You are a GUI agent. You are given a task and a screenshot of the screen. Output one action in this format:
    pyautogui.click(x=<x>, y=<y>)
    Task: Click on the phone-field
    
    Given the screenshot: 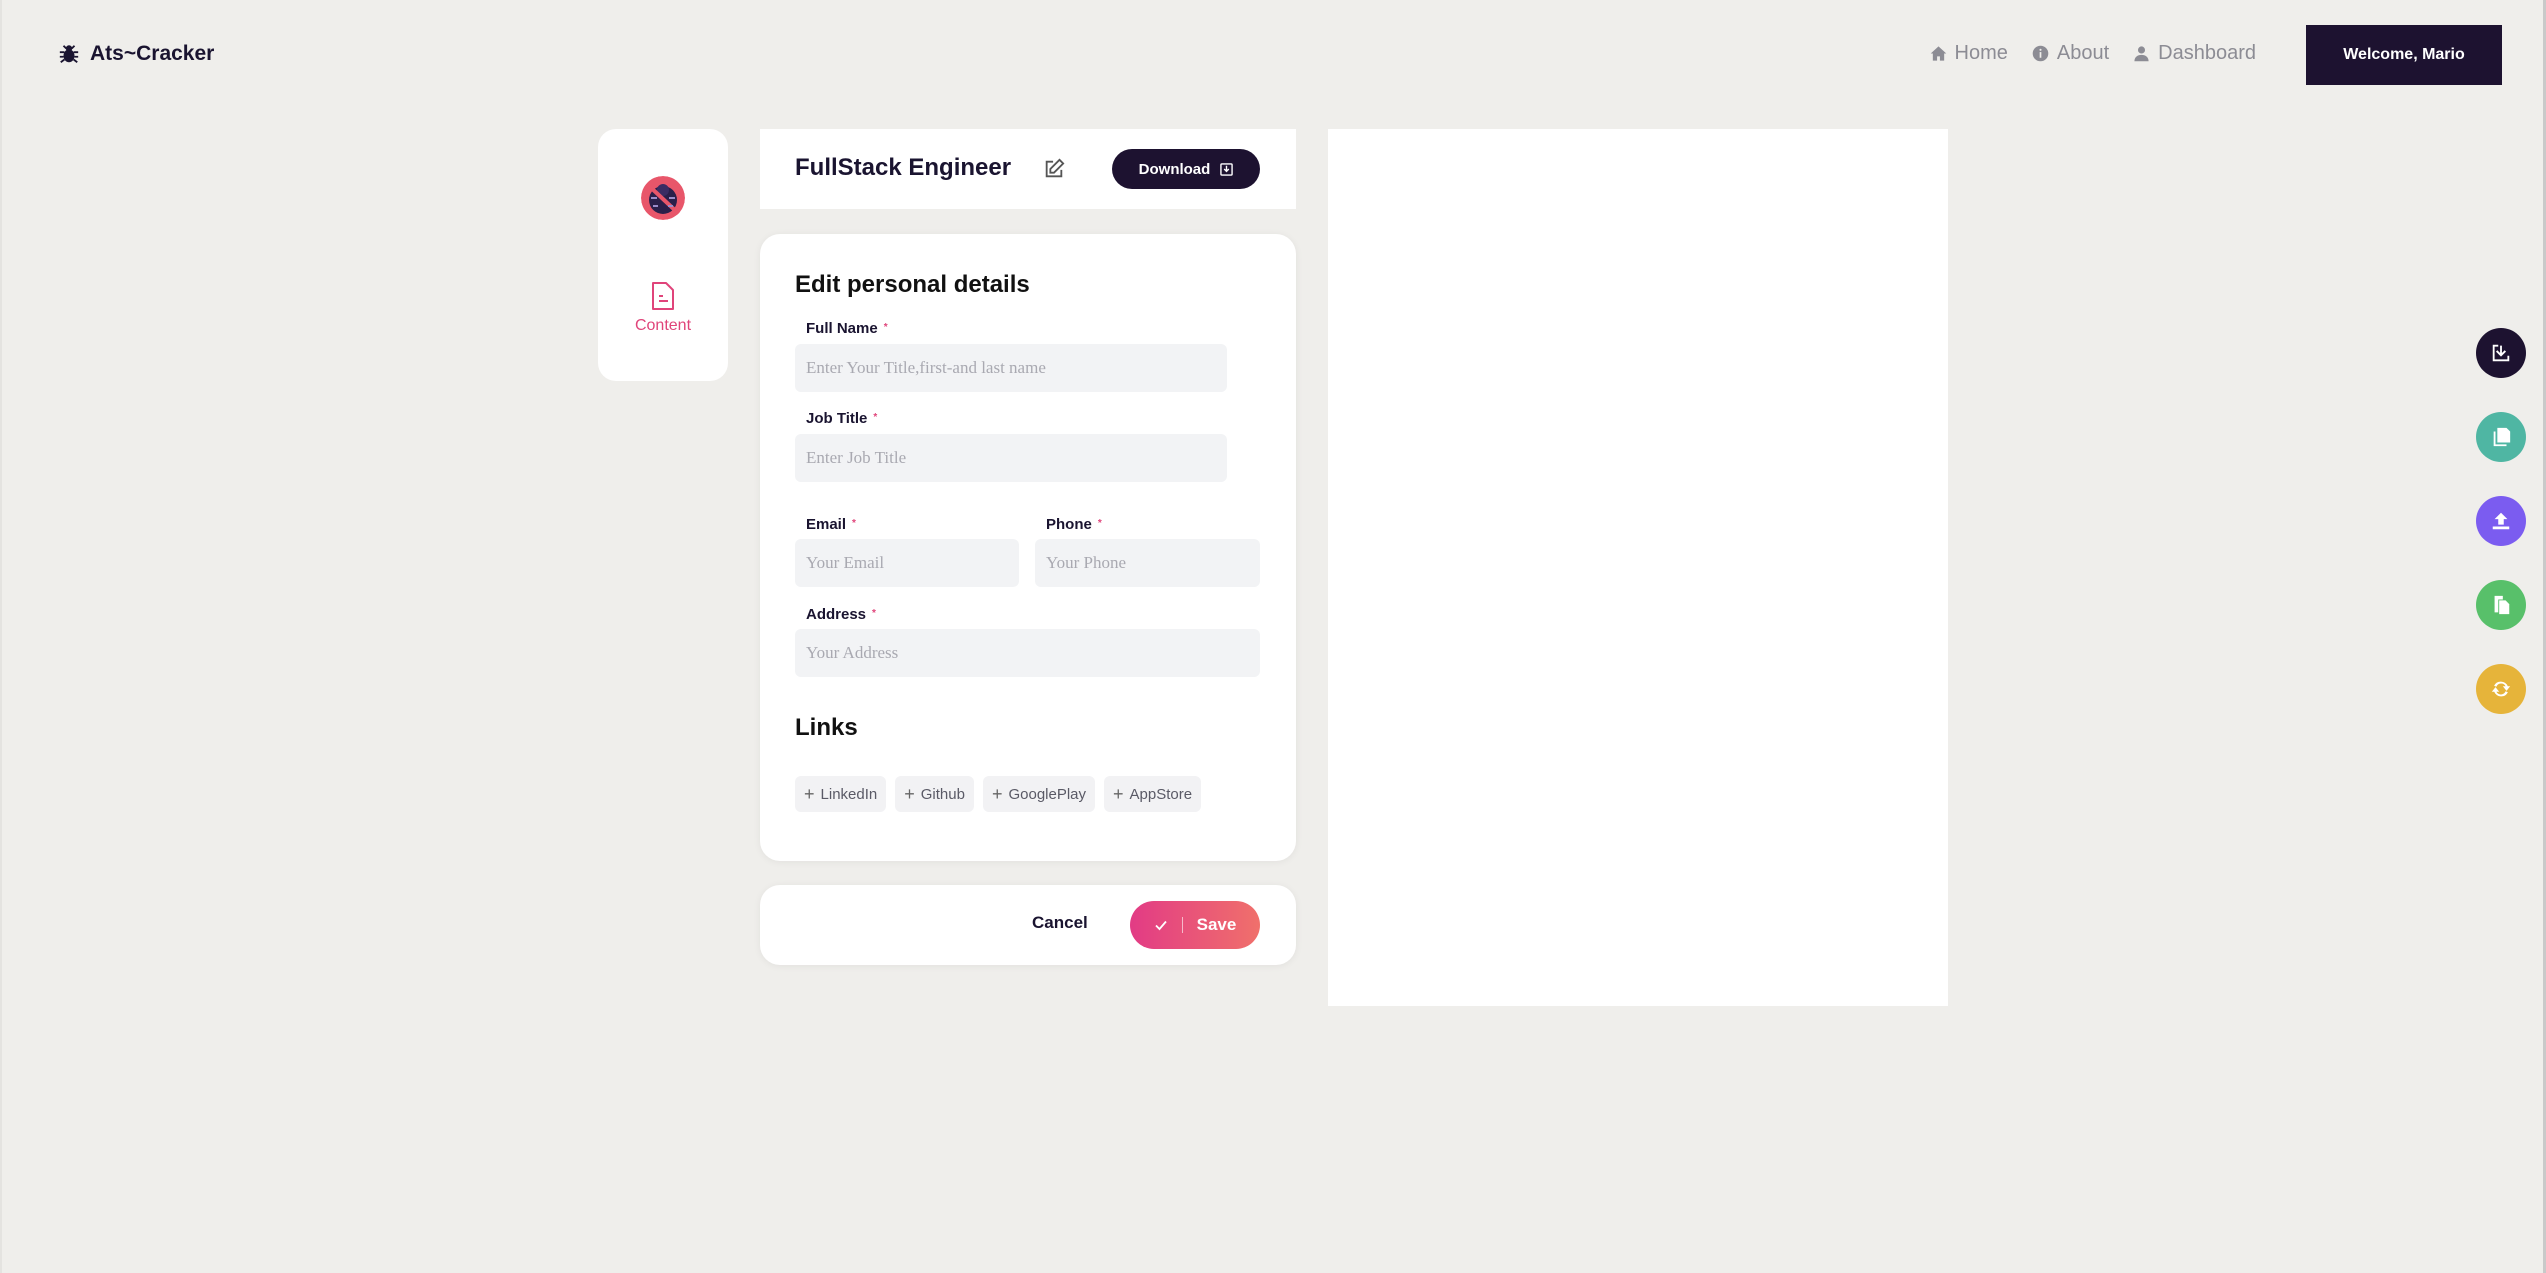 What is the action you would take?
    pyautogui.click(x=1147, y=563)
    